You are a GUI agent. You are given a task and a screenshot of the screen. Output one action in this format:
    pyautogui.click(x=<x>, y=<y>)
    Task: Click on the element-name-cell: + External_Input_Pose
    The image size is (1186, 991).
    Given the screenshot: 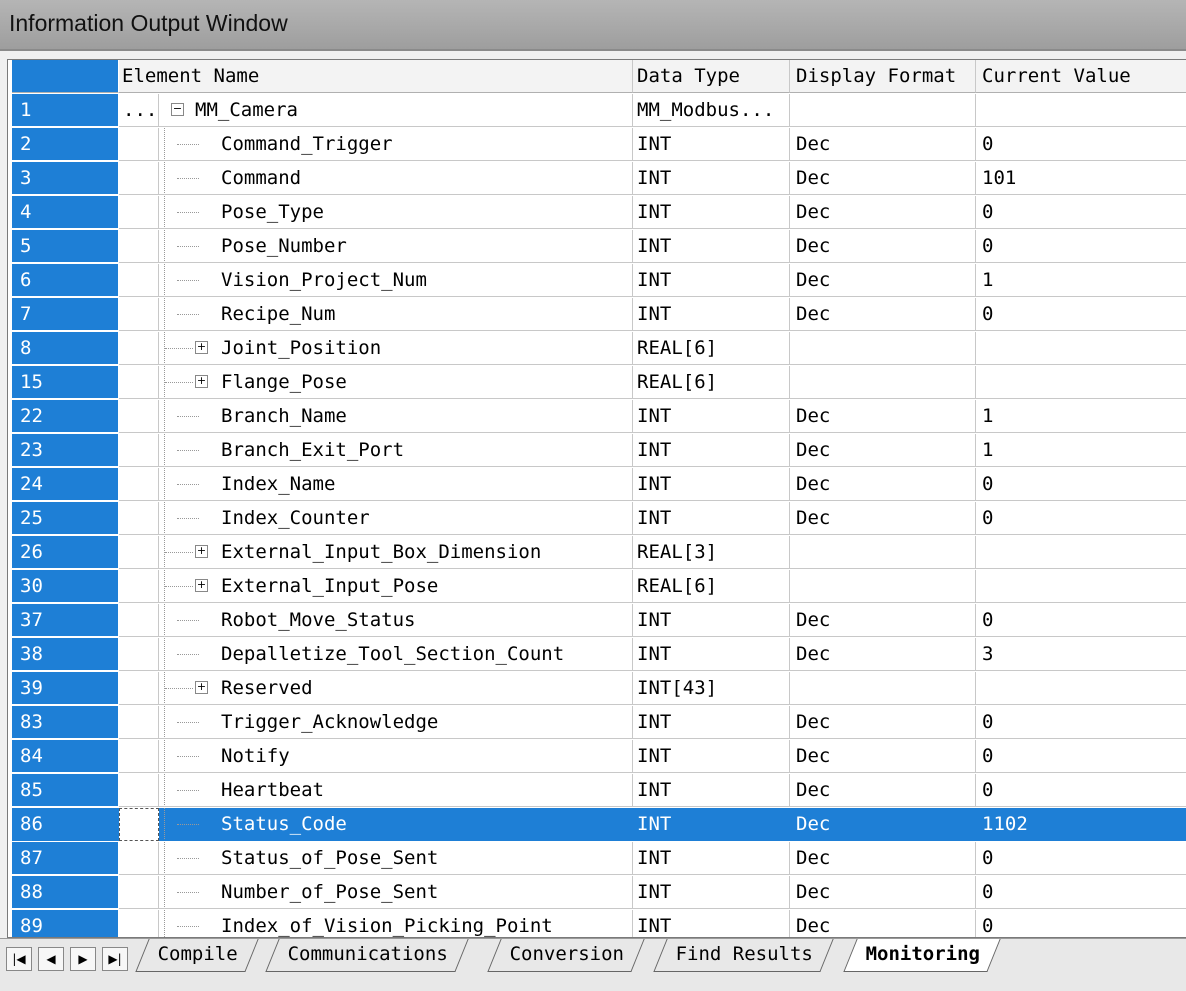 What is the action you would take?
    pyautogui.click(x=396, y=586)
    